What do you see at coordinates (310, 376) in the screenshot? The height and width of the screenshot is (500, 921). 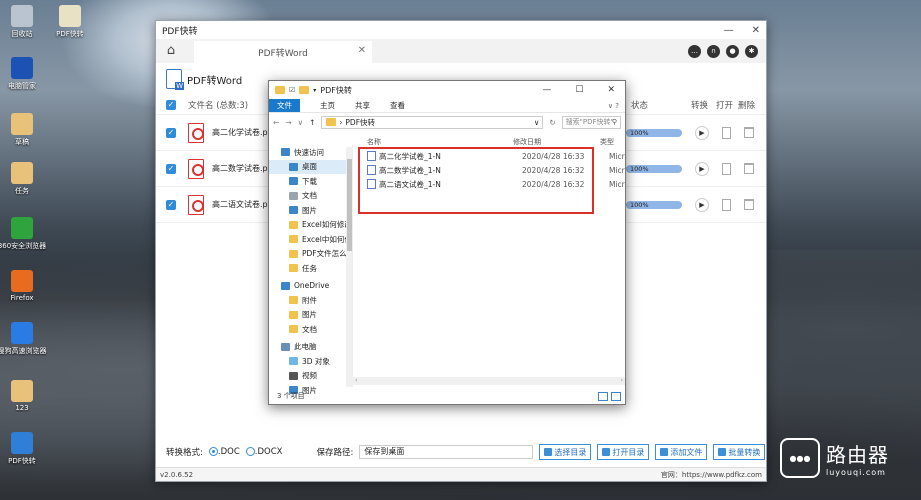 I see `nav-item: 视频` at bounding box center [310, 376].